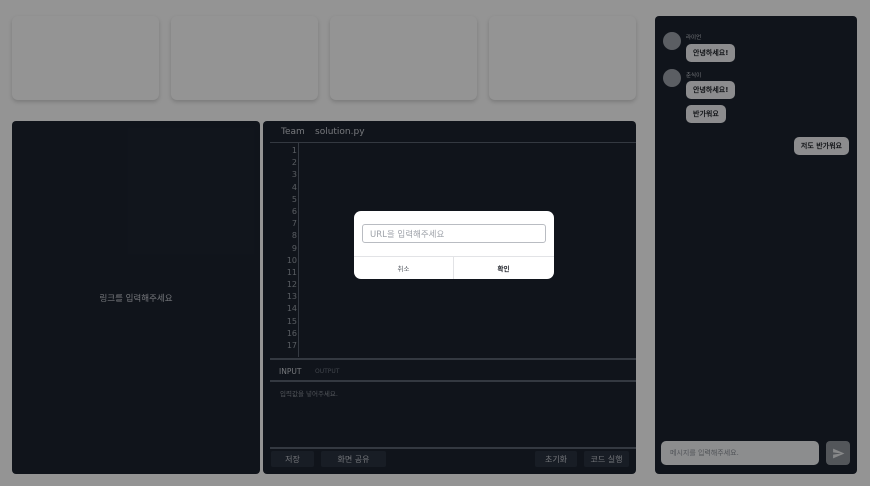  Describe the element at coordinates (403, 268) in the screenshot. I see `cancel-button: 취소` at that location.